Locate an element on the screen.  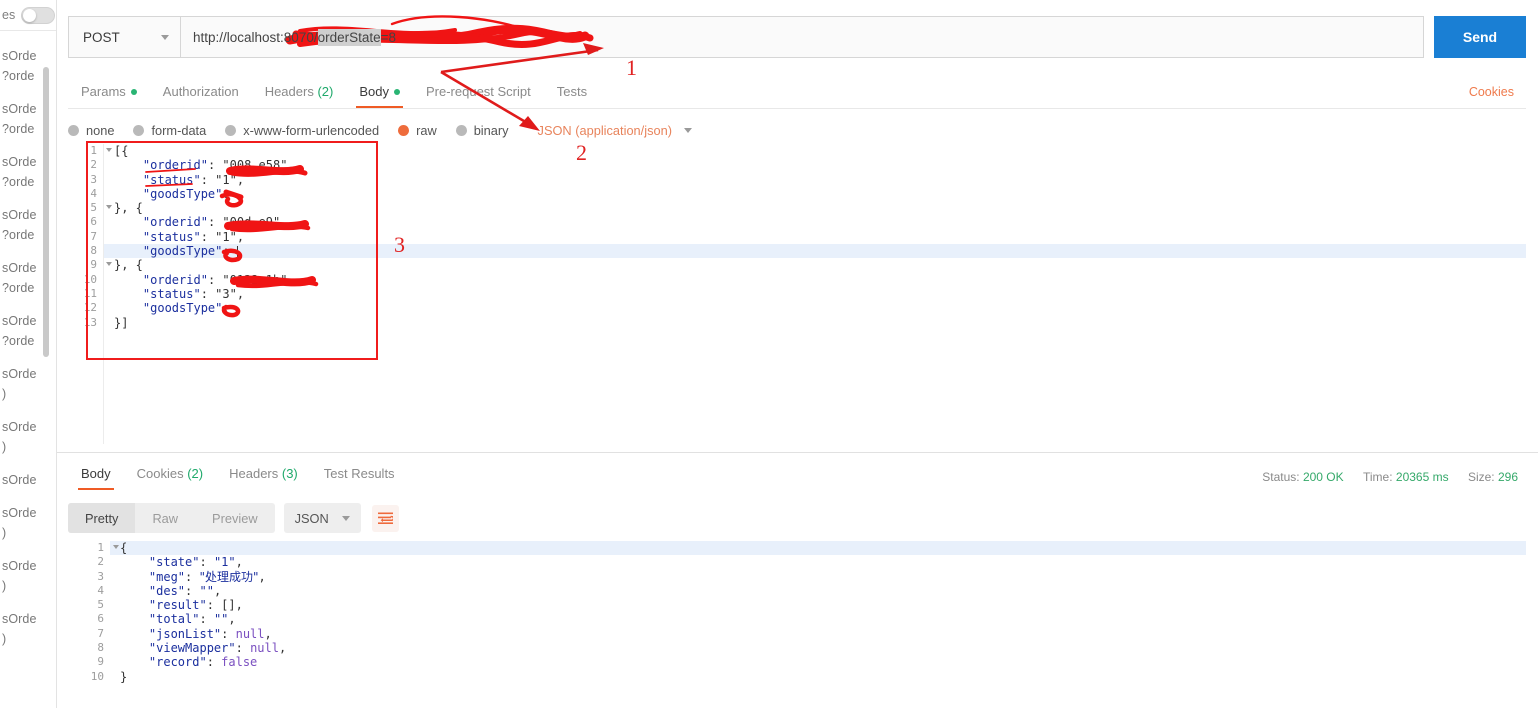
word-wrap-button is located at coordinates (385, 518).